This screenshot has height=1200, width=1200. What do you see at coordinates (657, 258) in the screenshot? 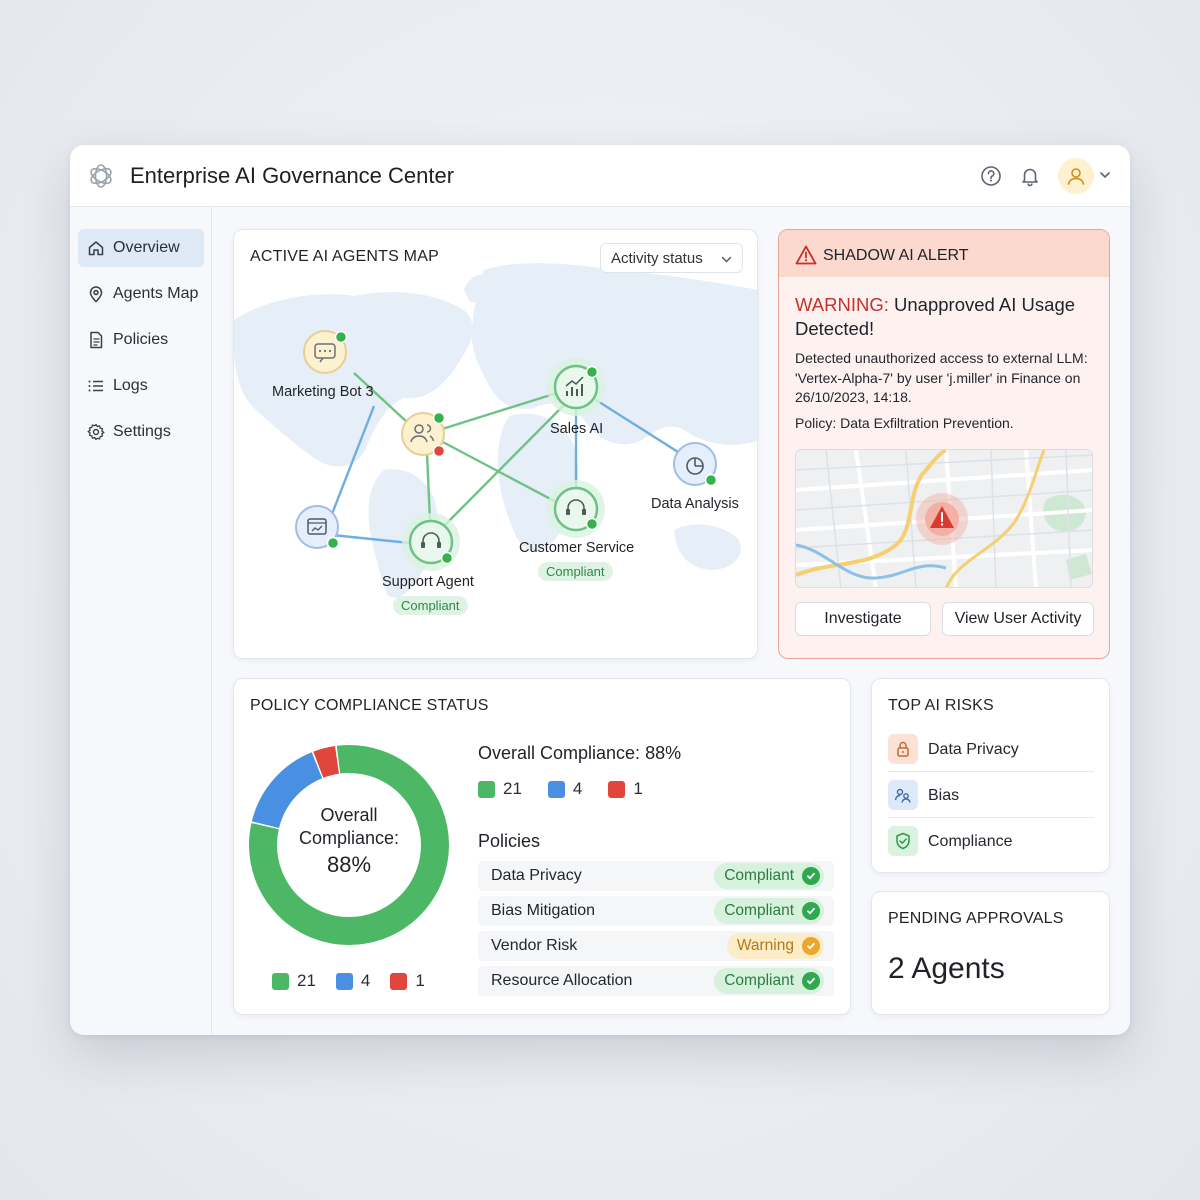
I see `activity-status-value: Activity status` at bounding box center [657, 258].